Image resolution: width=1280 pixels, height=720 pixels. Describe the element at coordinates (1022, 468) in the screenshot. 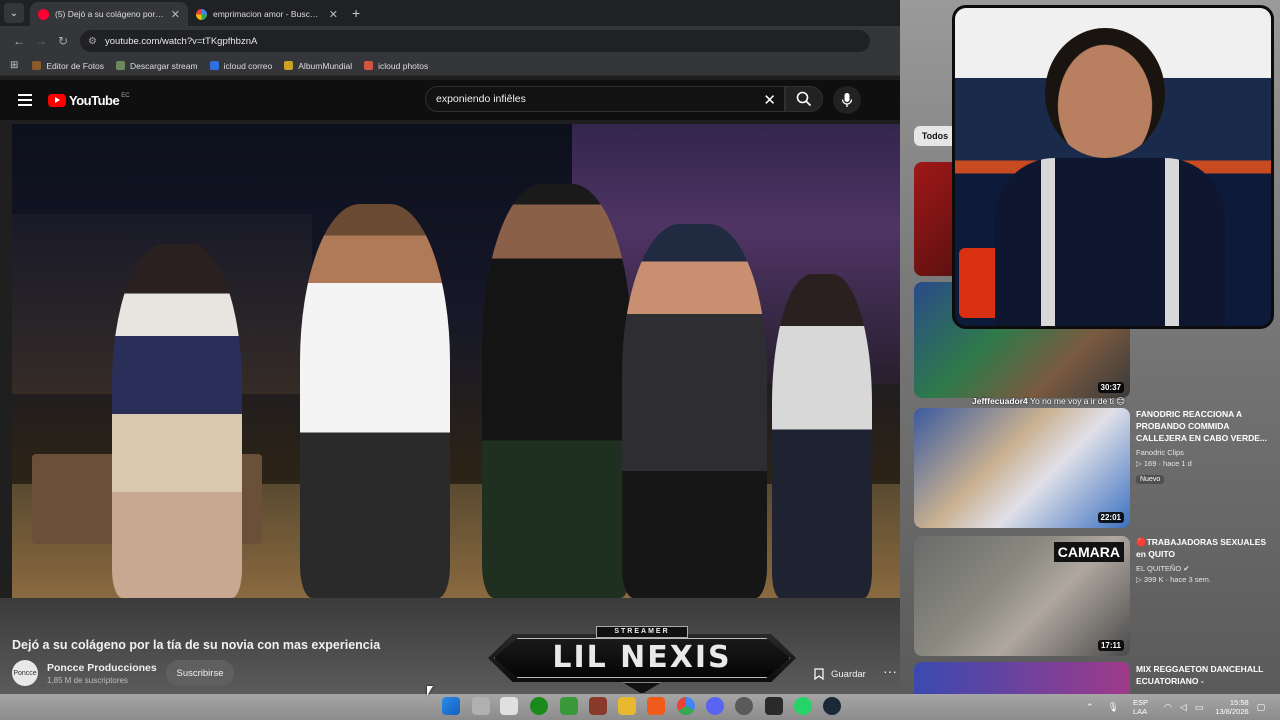

I see `video-thumbnail: 22:01` at that location.